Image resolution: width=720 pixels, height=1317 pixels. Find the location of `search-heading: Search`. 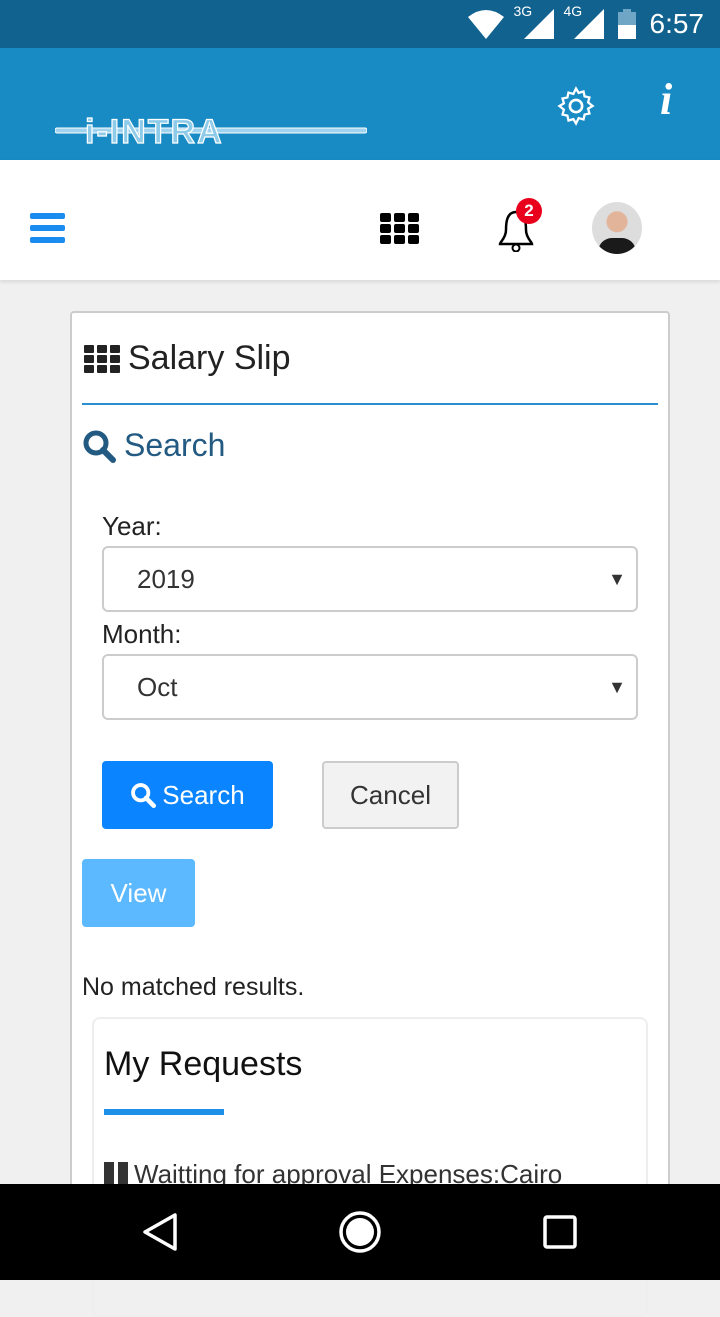

search-heading: Search is located at coordinates (153, 445).